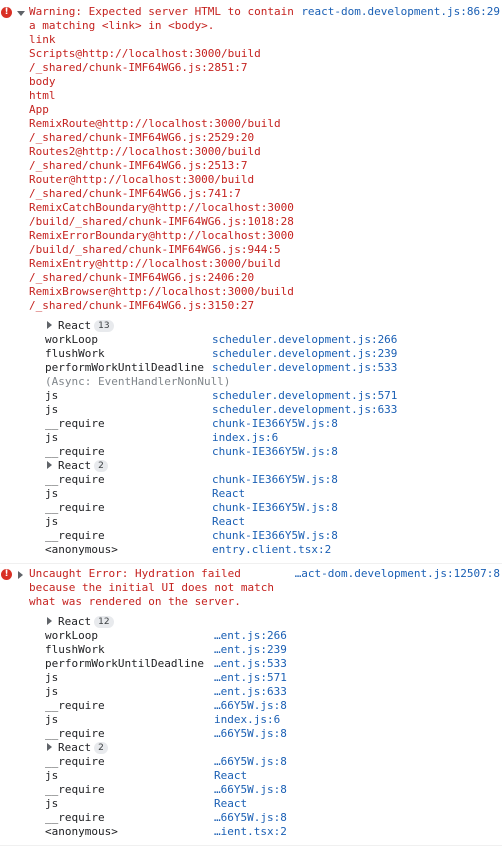 The height and width of the screenshot is (846, 502). Describe the element at coordinates (152, 587) in the screenshot. I see `message-text-line: because the initial UI does not match` at that location.